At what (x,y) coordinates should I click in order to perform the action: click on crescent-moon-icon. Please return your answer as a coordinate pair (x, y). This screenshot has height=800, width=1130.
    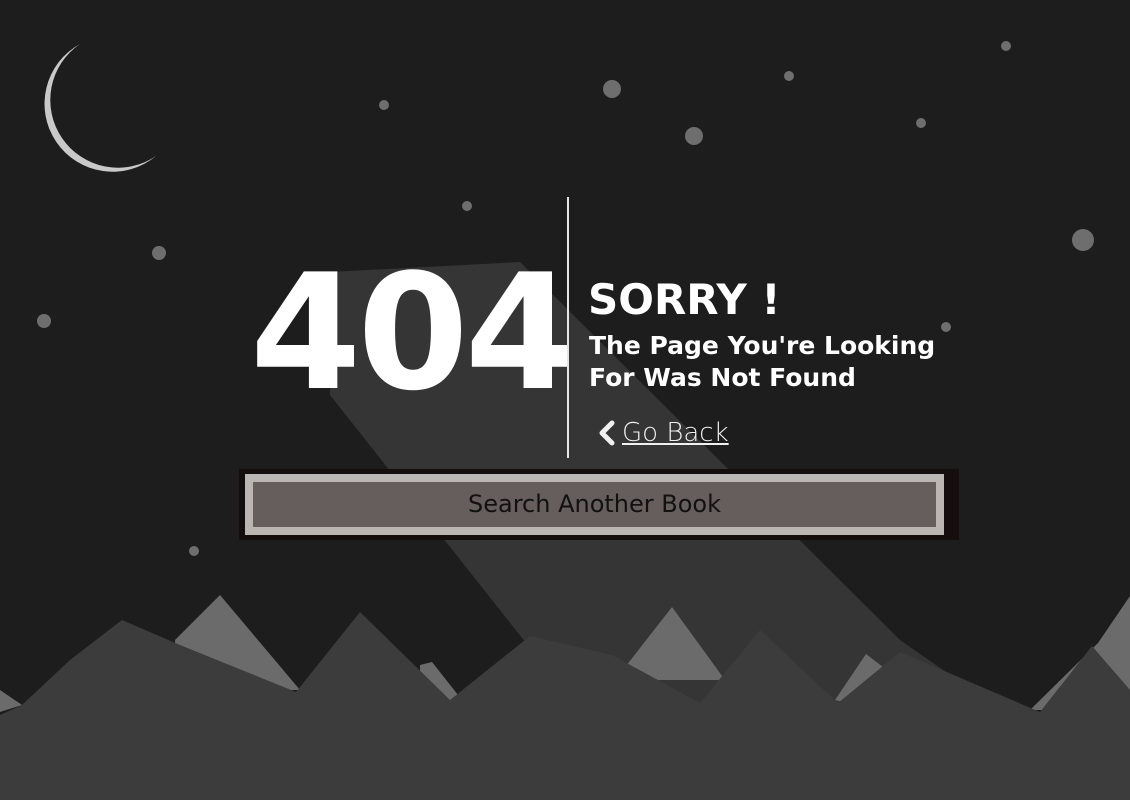
    Looking at the image, I should click on (100, 108).